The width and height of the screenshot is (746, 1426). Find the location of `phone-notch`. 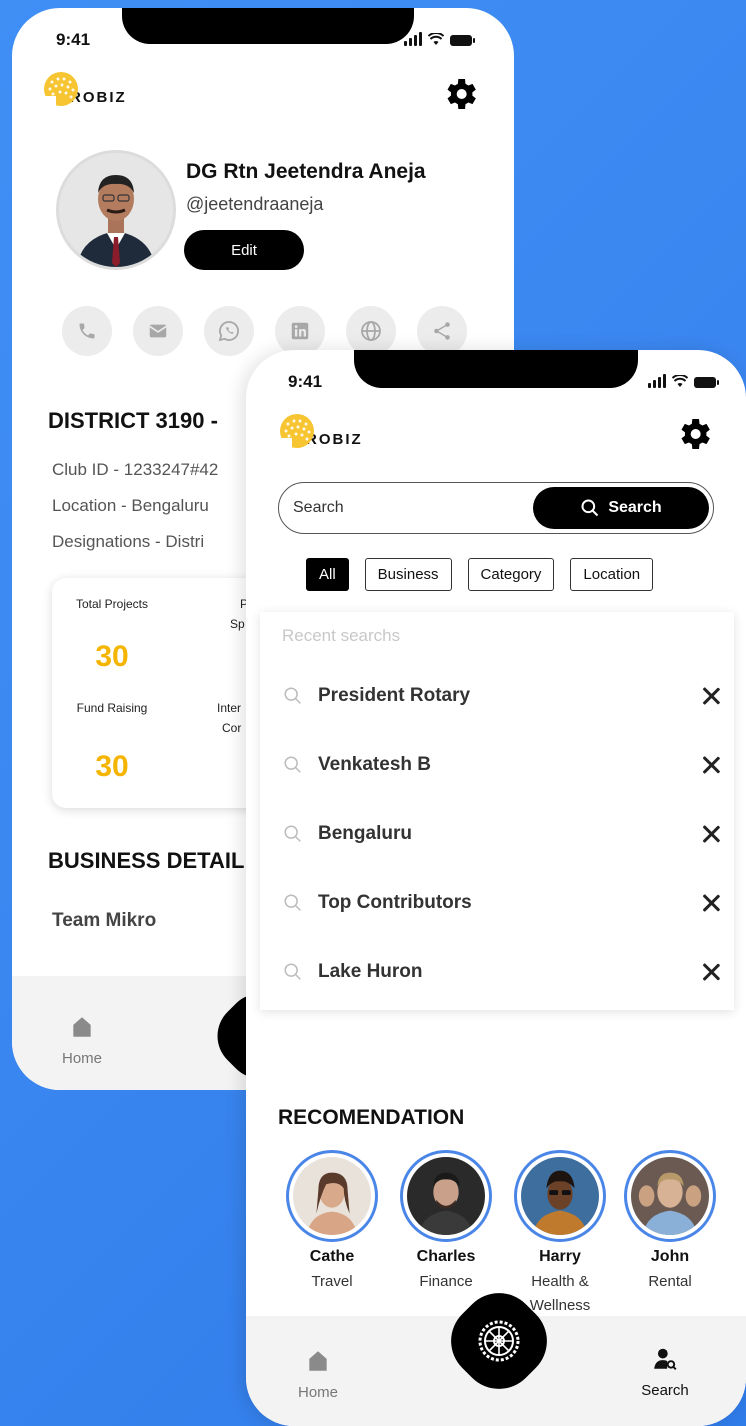

phone-notch is located at coordinates (496, 369).